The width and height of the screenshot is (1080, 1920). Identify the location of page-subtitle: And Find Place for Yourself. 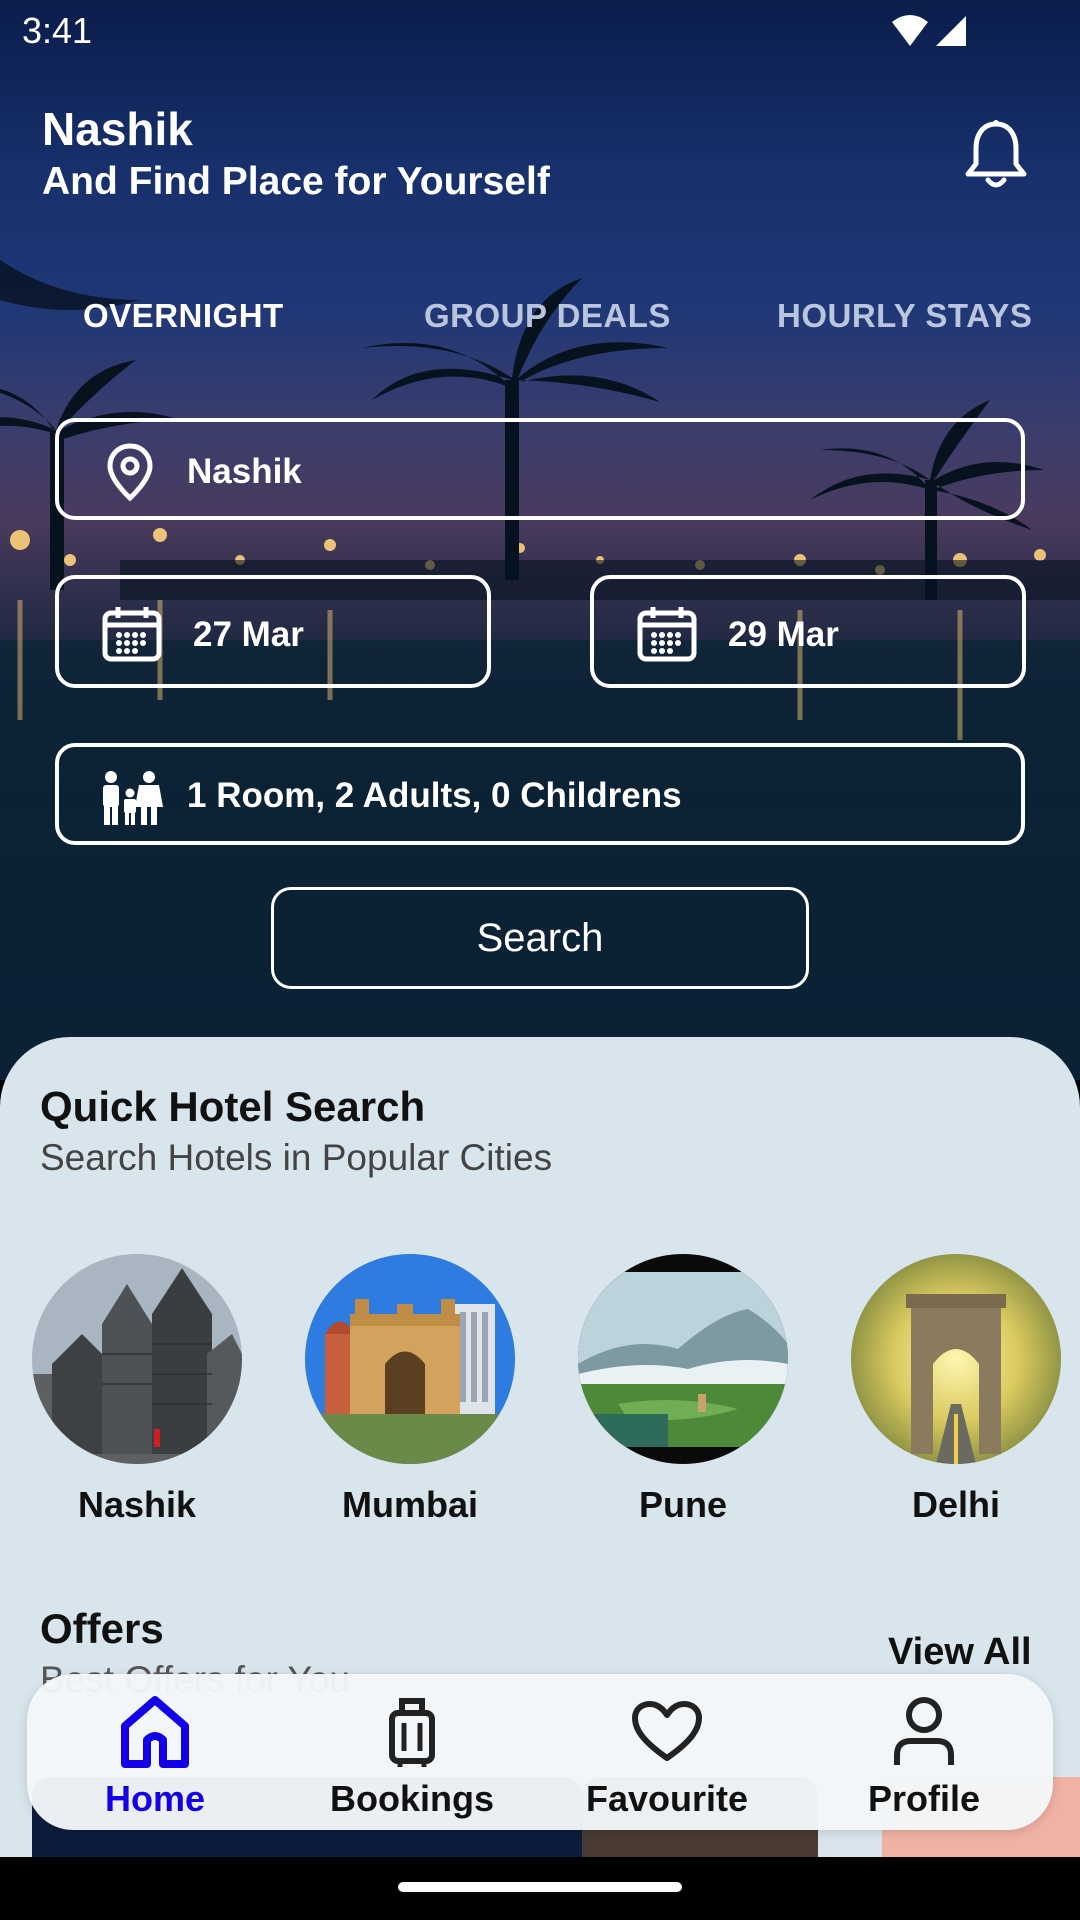
(296, 181).